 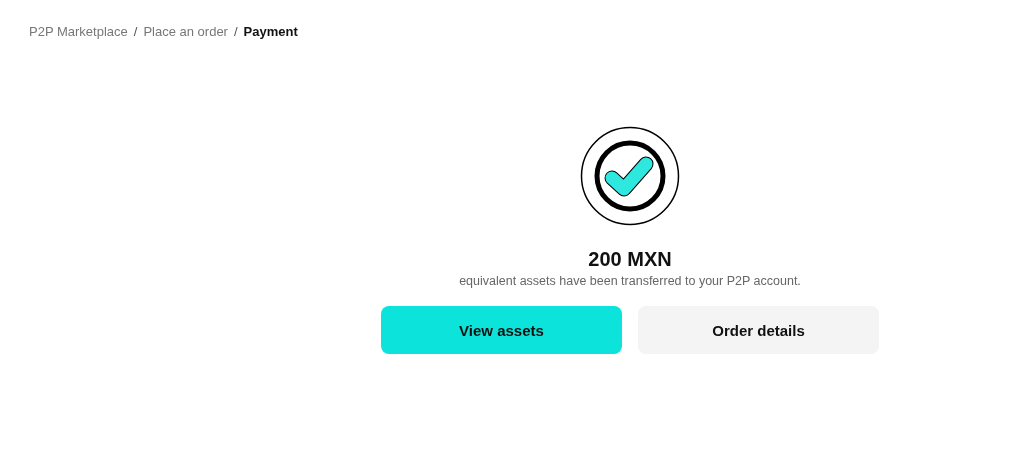 What do you see at coordinates (630, 176) in the screenshot?
I see `success-check-icon` at bounding box center [630, 176].